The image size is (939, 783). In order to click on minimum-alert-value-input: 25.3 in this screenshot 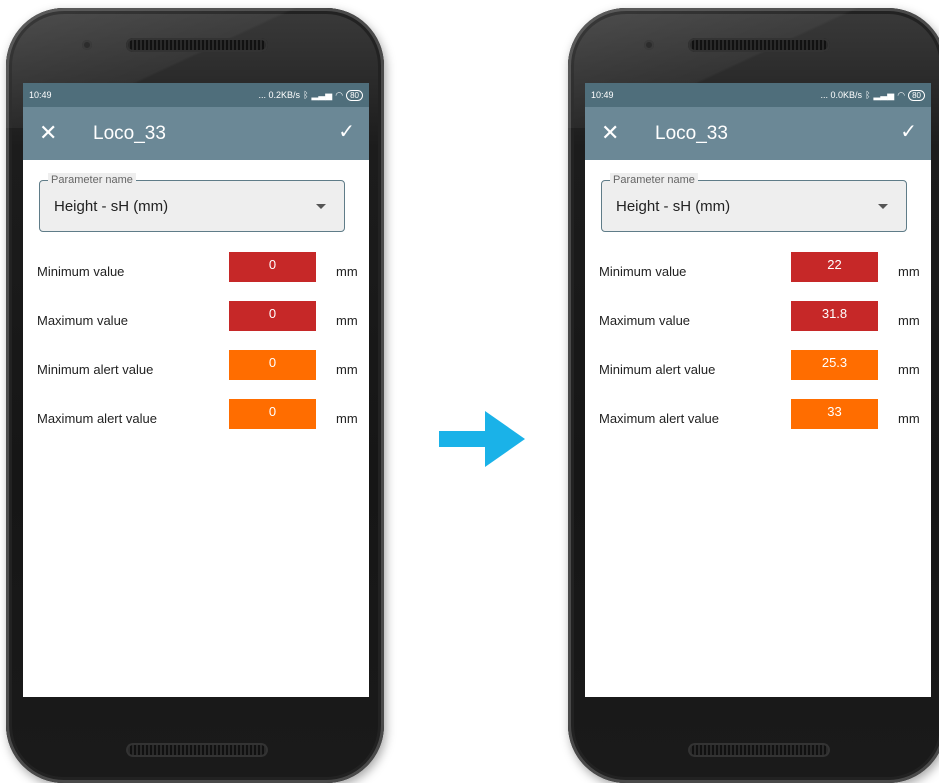, I will do `click(834, 365)`.